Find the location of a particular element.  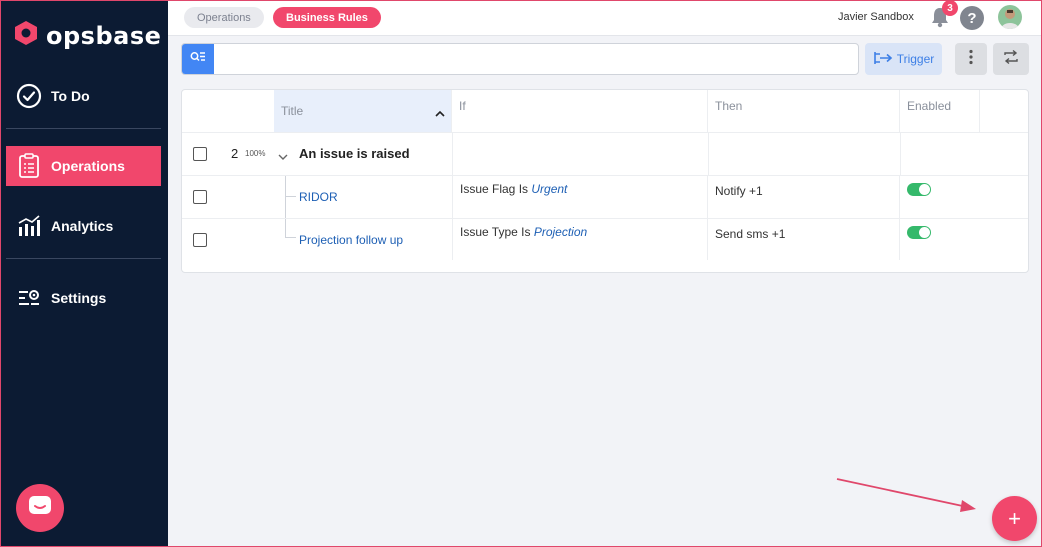

bar-chart-icon is located at coordinates (29, 226).